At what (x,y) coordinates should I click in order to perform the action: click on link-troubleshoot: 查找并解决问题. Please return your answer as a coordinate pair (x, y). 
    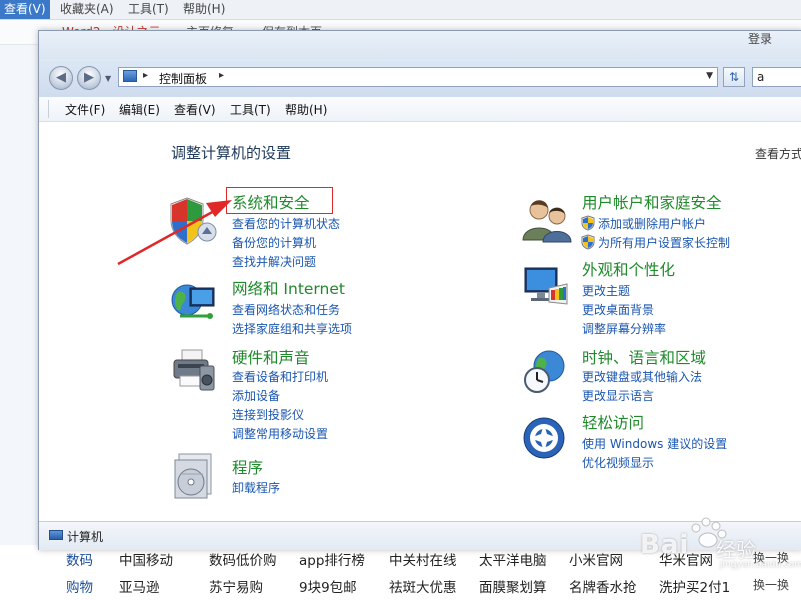
    Looking at the image, I should click on (274, 261).